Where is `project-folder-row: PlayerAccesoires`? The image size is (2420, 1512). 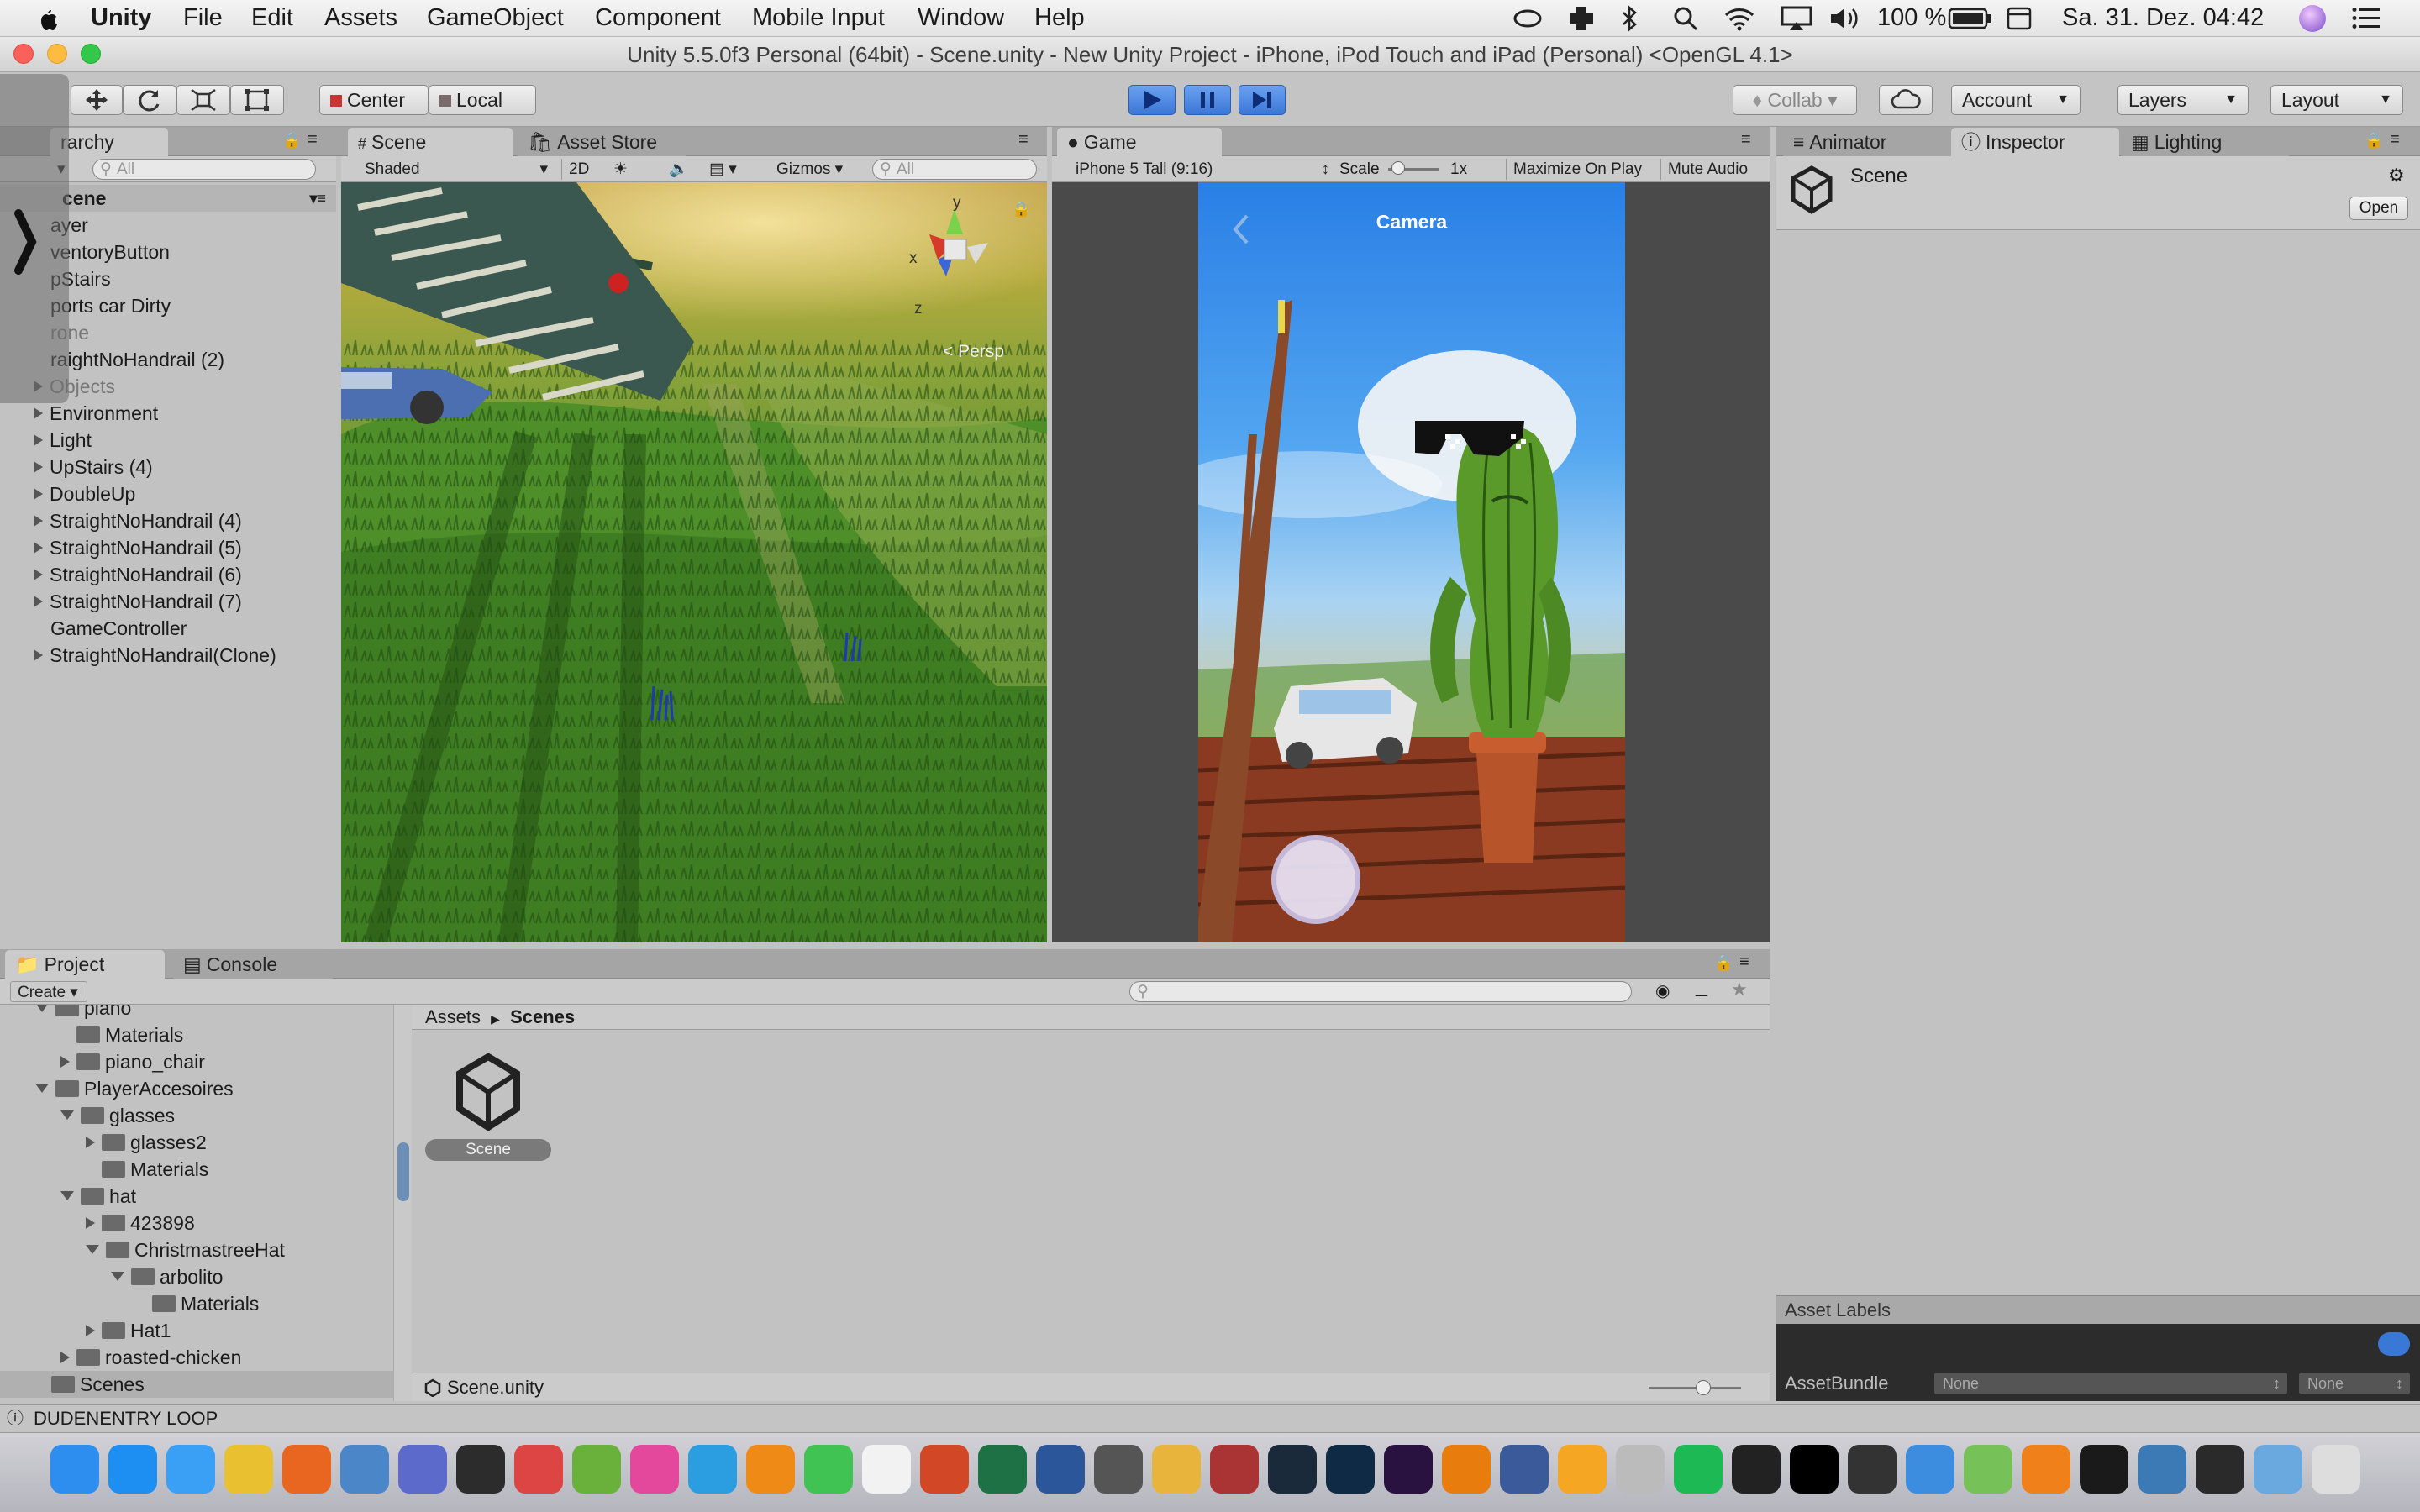
project-folder-row: PlayerAccesoires is located at coordinates (196, 1088).